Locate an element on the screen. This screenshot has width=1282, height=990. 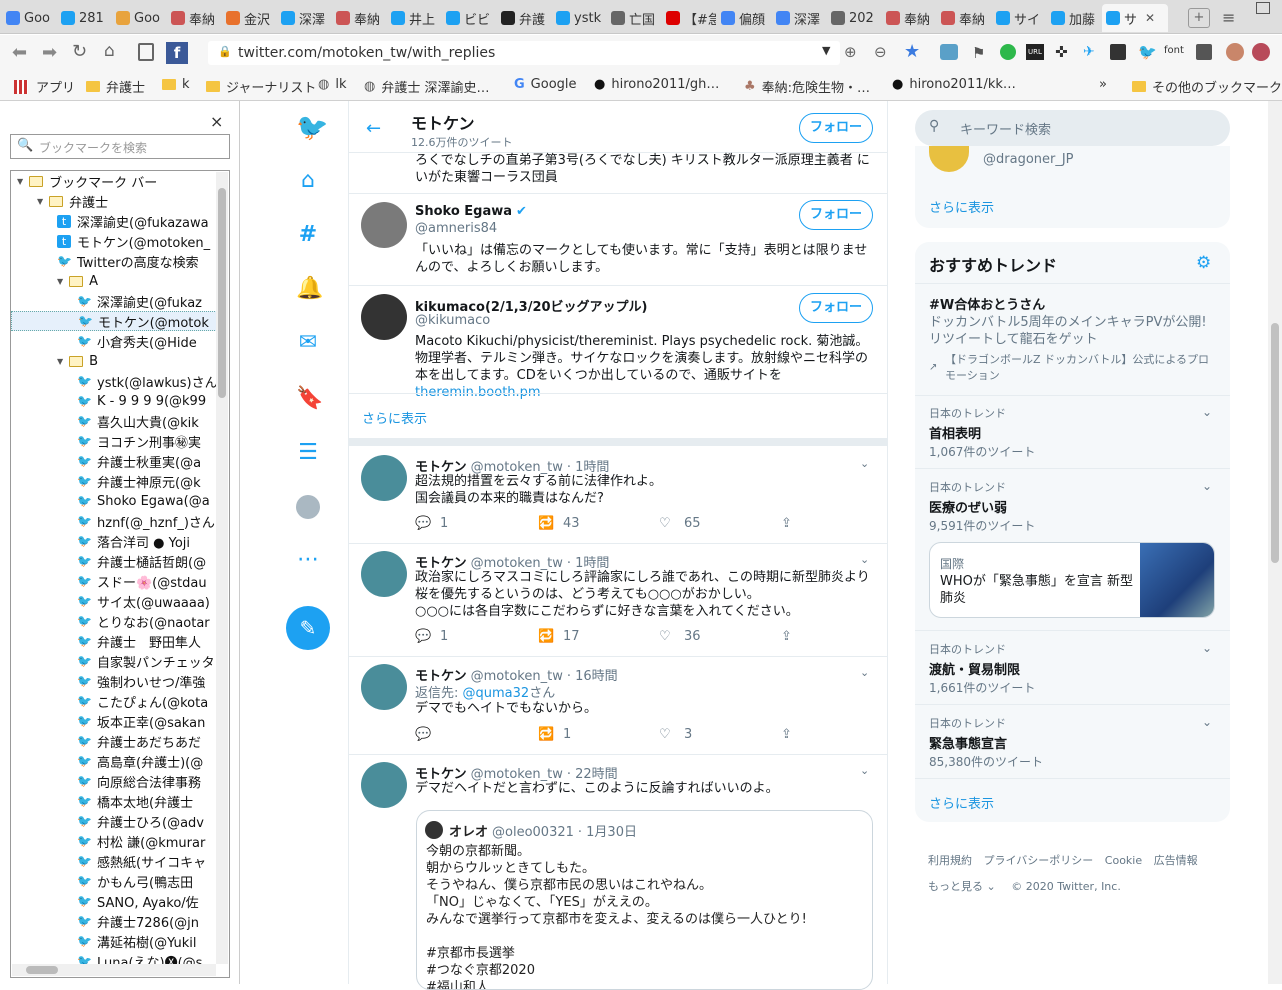
bookmarks-icon is located at coordinates (146, 52).